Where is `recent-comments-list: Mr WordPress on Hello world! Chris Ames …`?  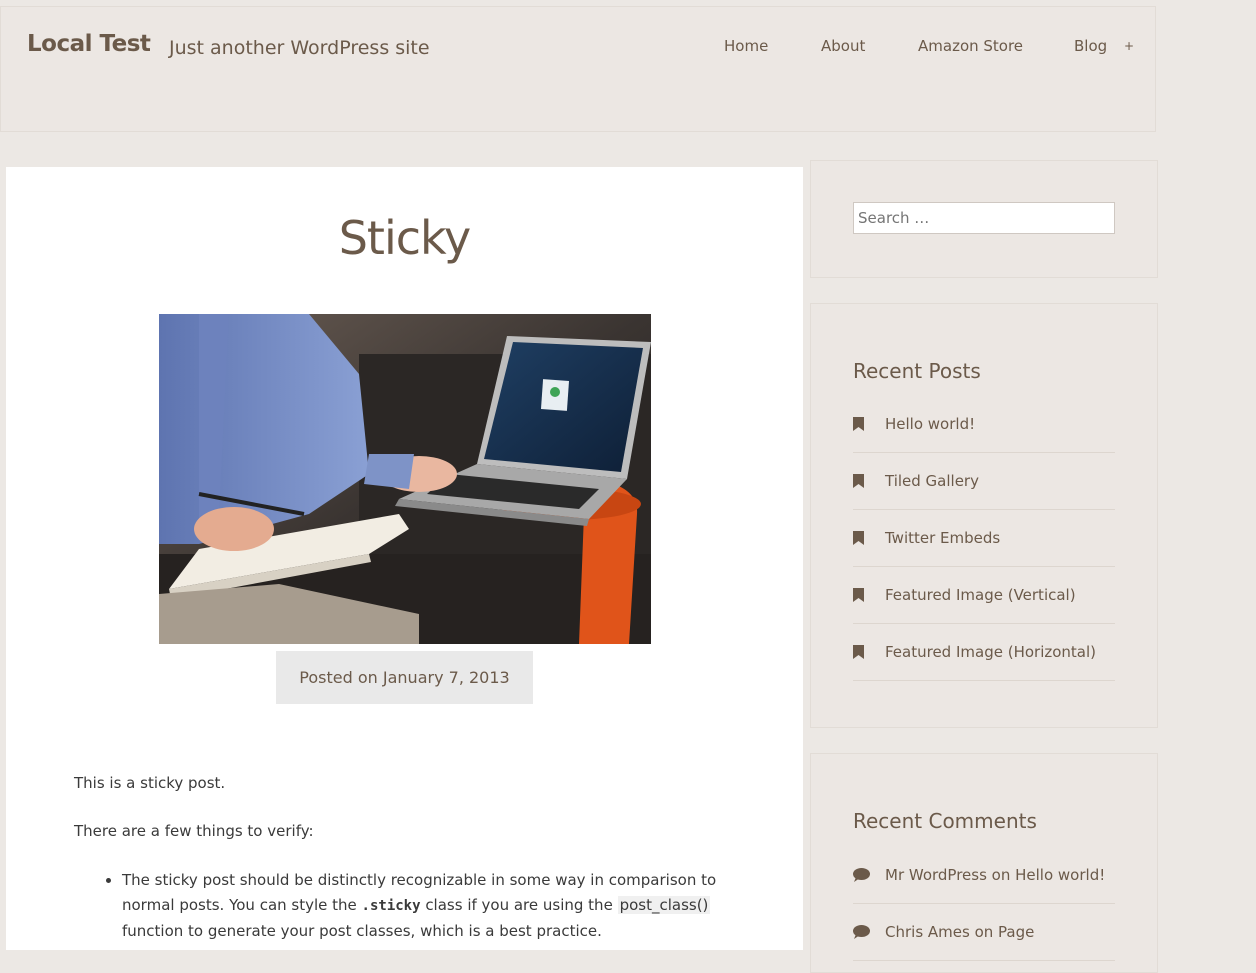
recent-comments-list: Mr WordPress on Hello world! Chris Ames … is located at coordinates (984, 904).